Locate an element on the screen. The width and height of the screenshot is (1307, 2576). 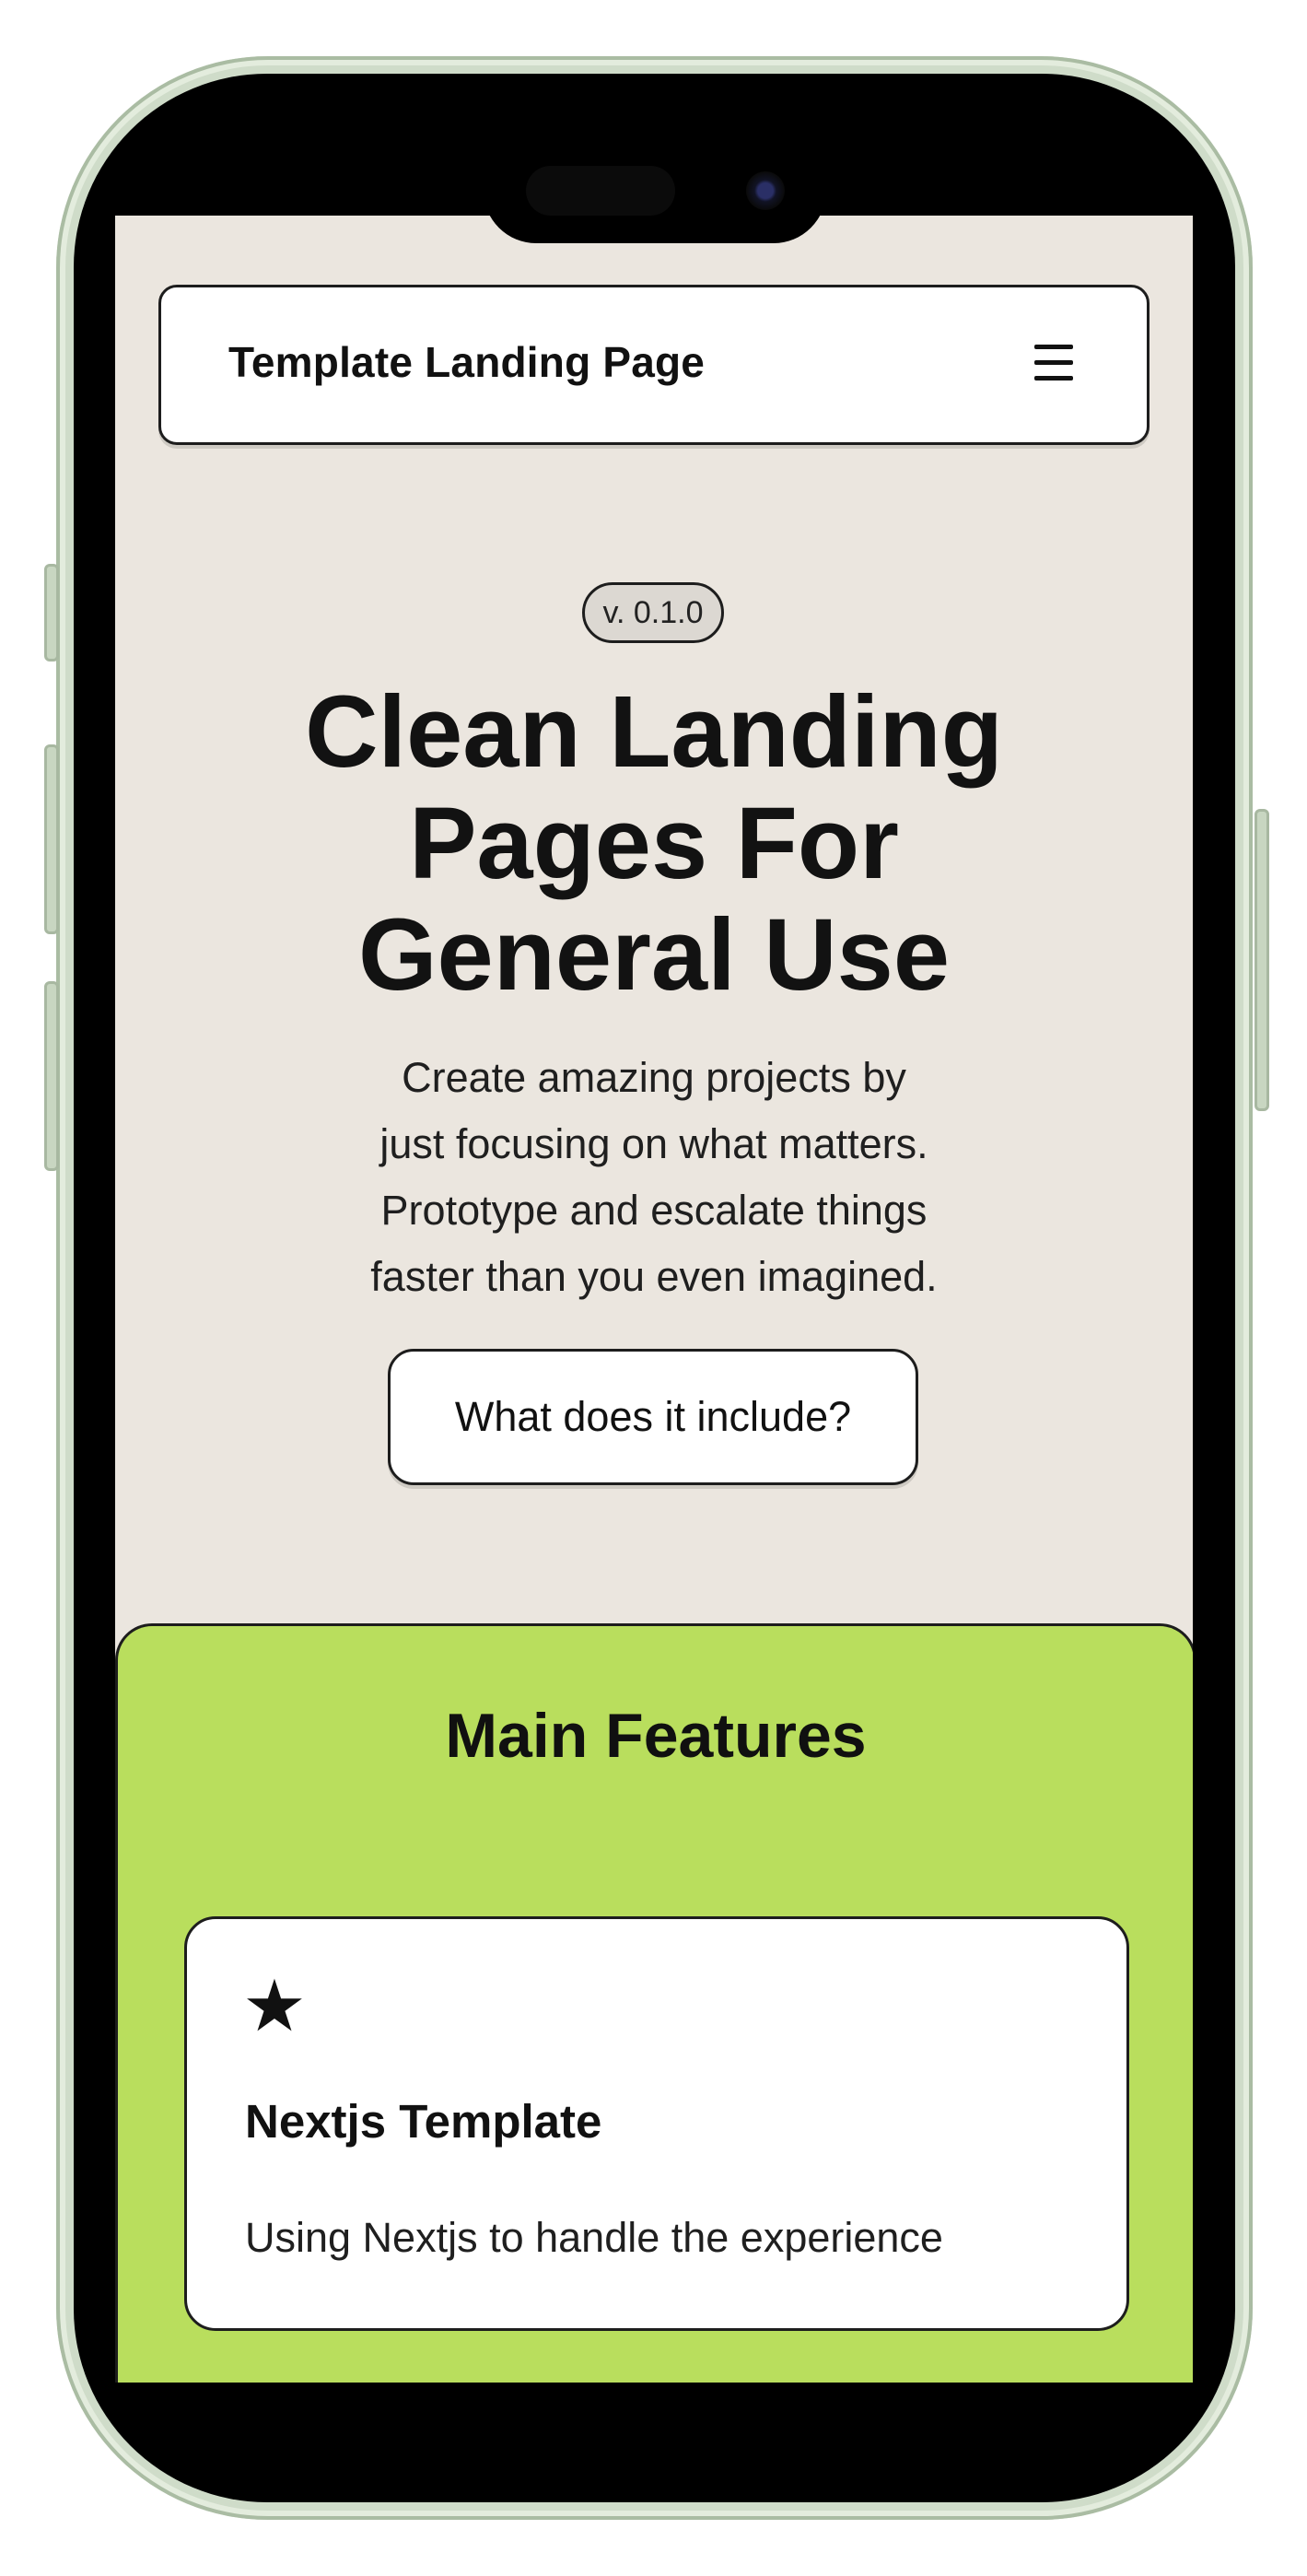
island-sensor is located at coordinates (601, 191).